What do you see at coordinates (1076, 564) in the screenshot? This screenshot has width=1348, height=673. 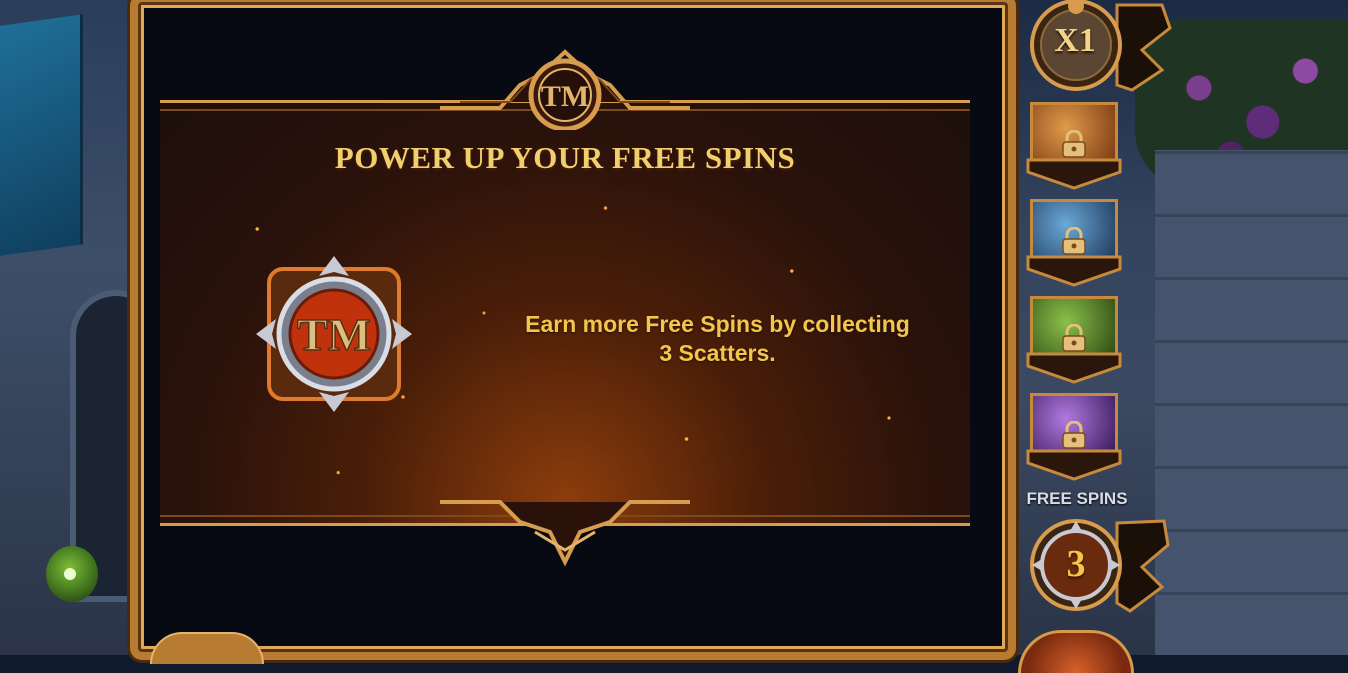 I see `free-spins-count: 3` at bounding box center [1076, 564].